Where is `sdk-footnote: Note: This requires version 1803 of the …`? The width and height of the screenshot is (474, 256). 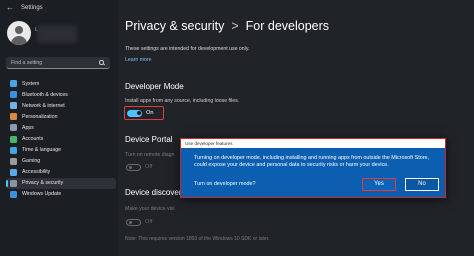
sdk-footnote: Note: This requires version 1803 of the … is located at coordinates (197, 239).